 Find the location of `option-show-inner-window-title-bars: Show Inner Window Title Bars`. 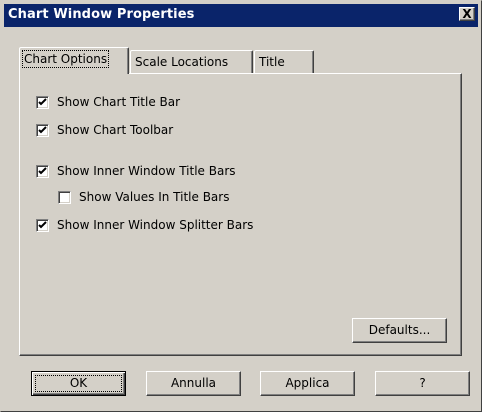

option-show-inner-window-title-bars: Show Inner Window Title Bars is located at coordinates (136, 171).